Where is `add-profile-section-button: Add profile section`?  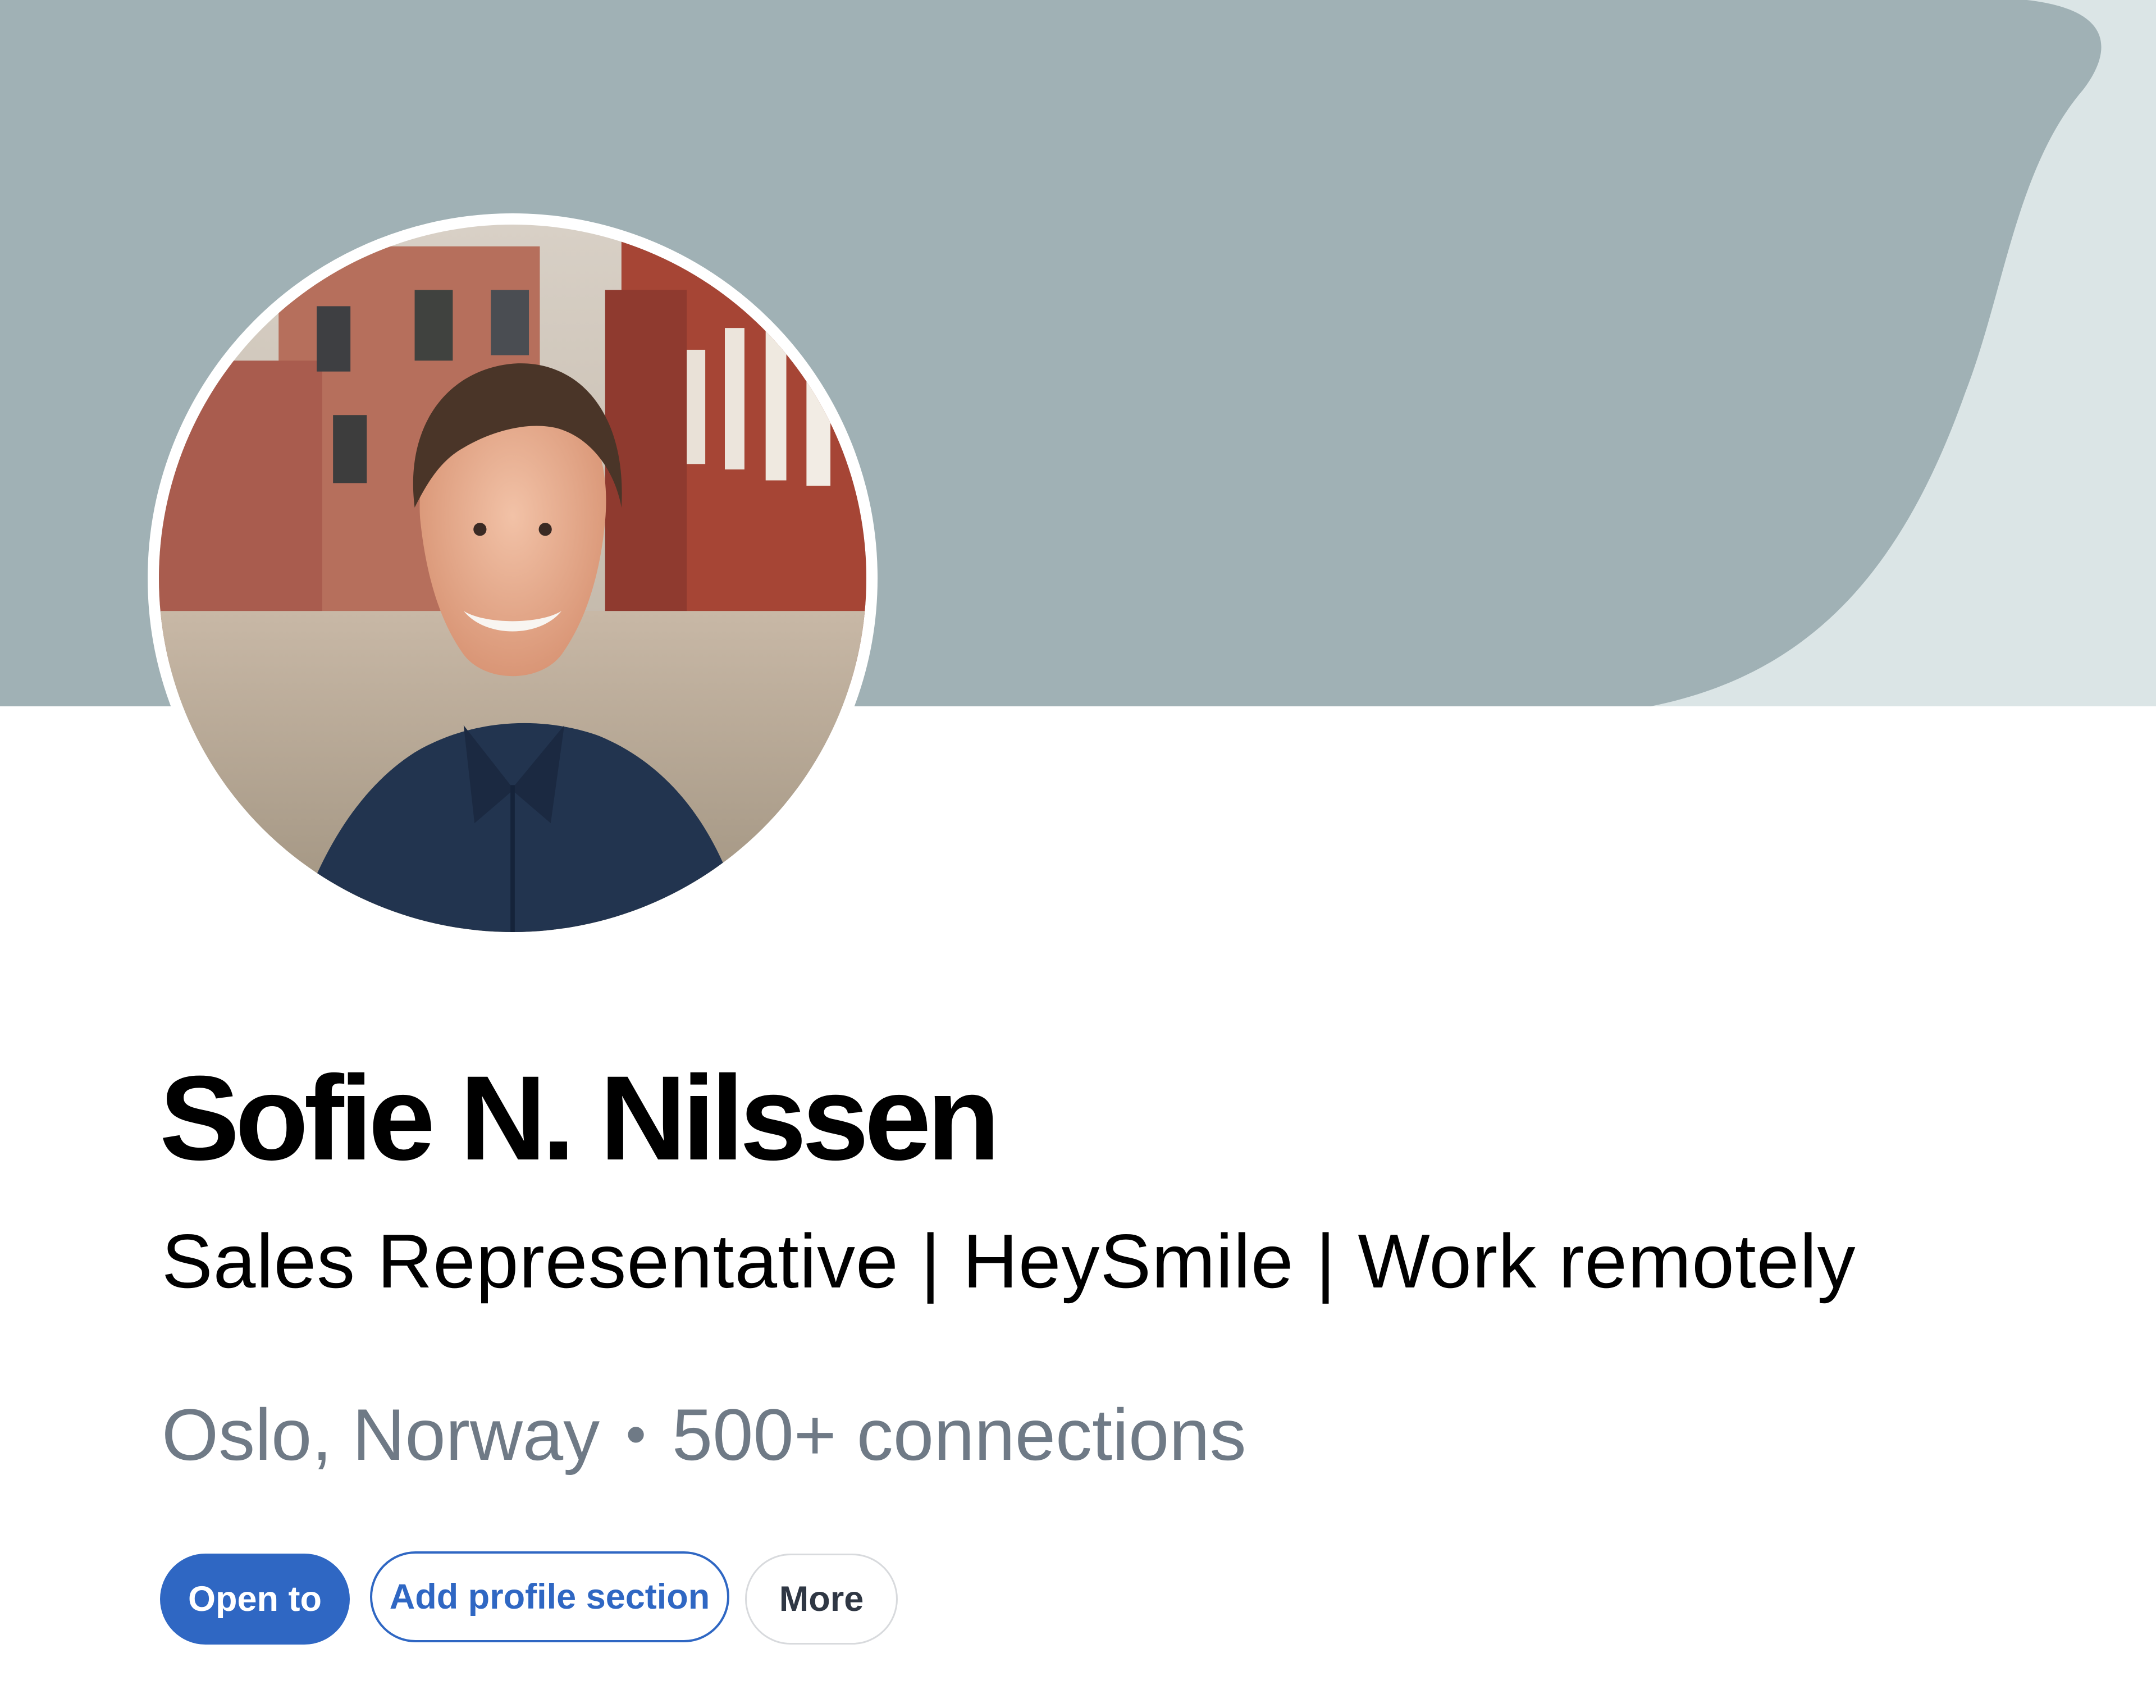
add-profile-section-button: Add profile section is located at coordinates (549, 1597).